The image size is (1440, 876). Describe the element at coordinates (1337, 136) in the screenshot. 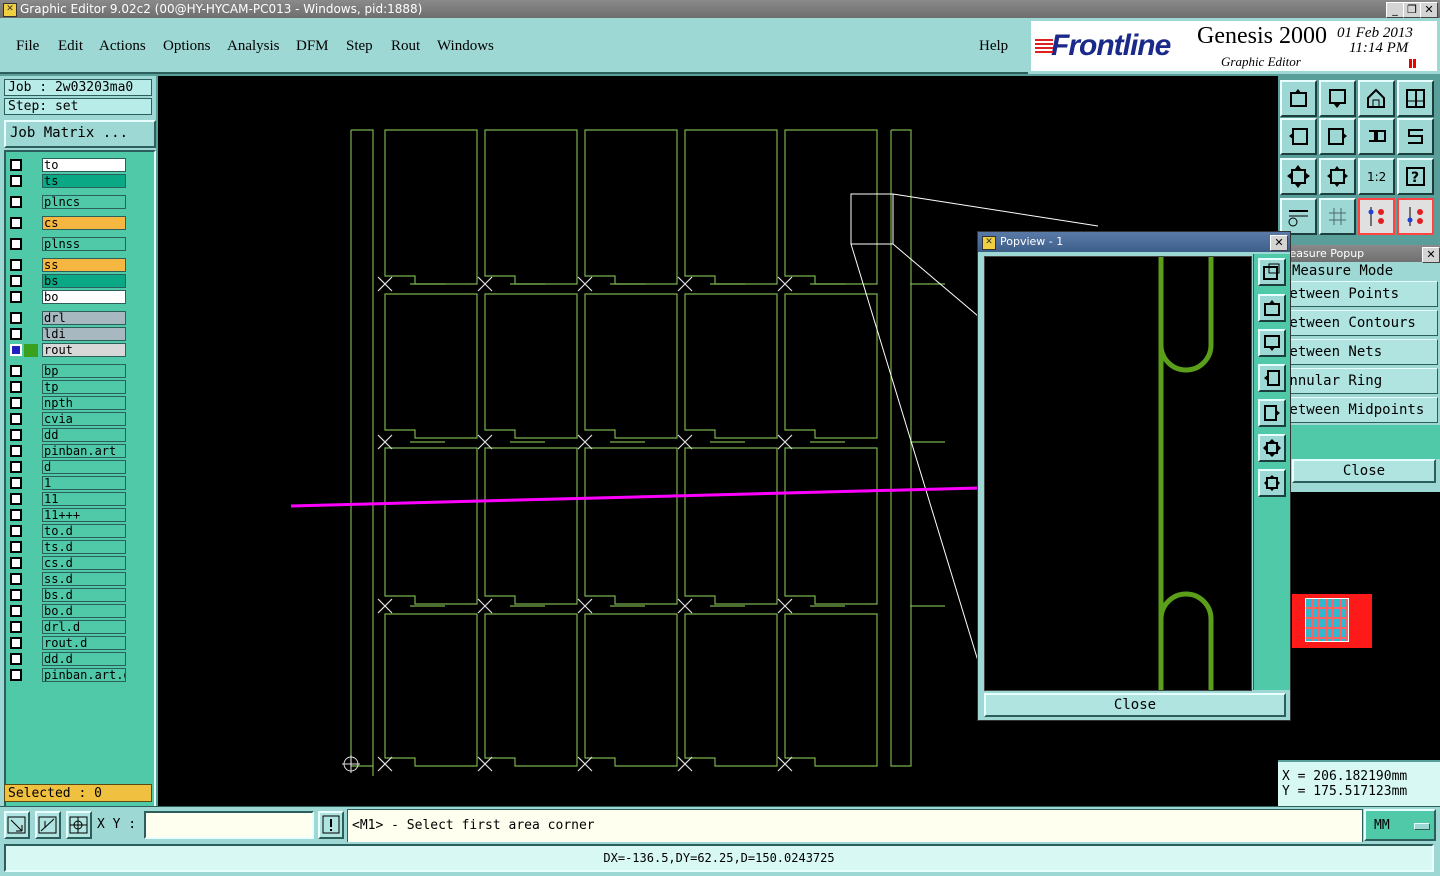

I see `pan-right-icon` at that location.